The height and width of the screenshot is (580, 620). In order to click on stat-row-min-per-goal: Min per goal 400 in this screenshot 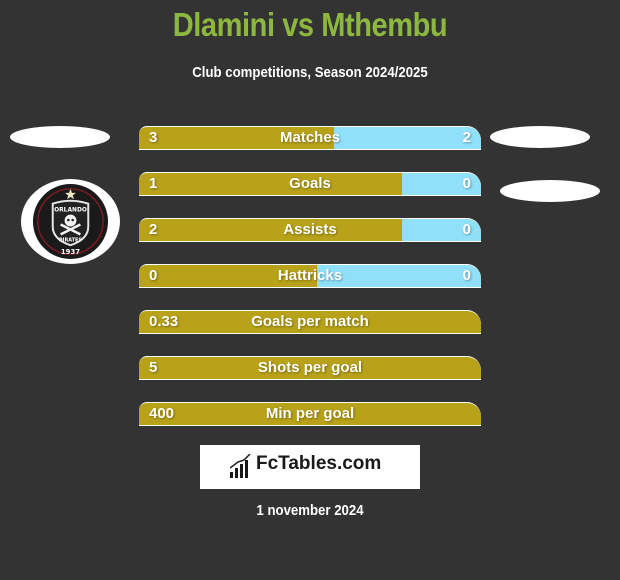, I will do `click(310, 414)`.